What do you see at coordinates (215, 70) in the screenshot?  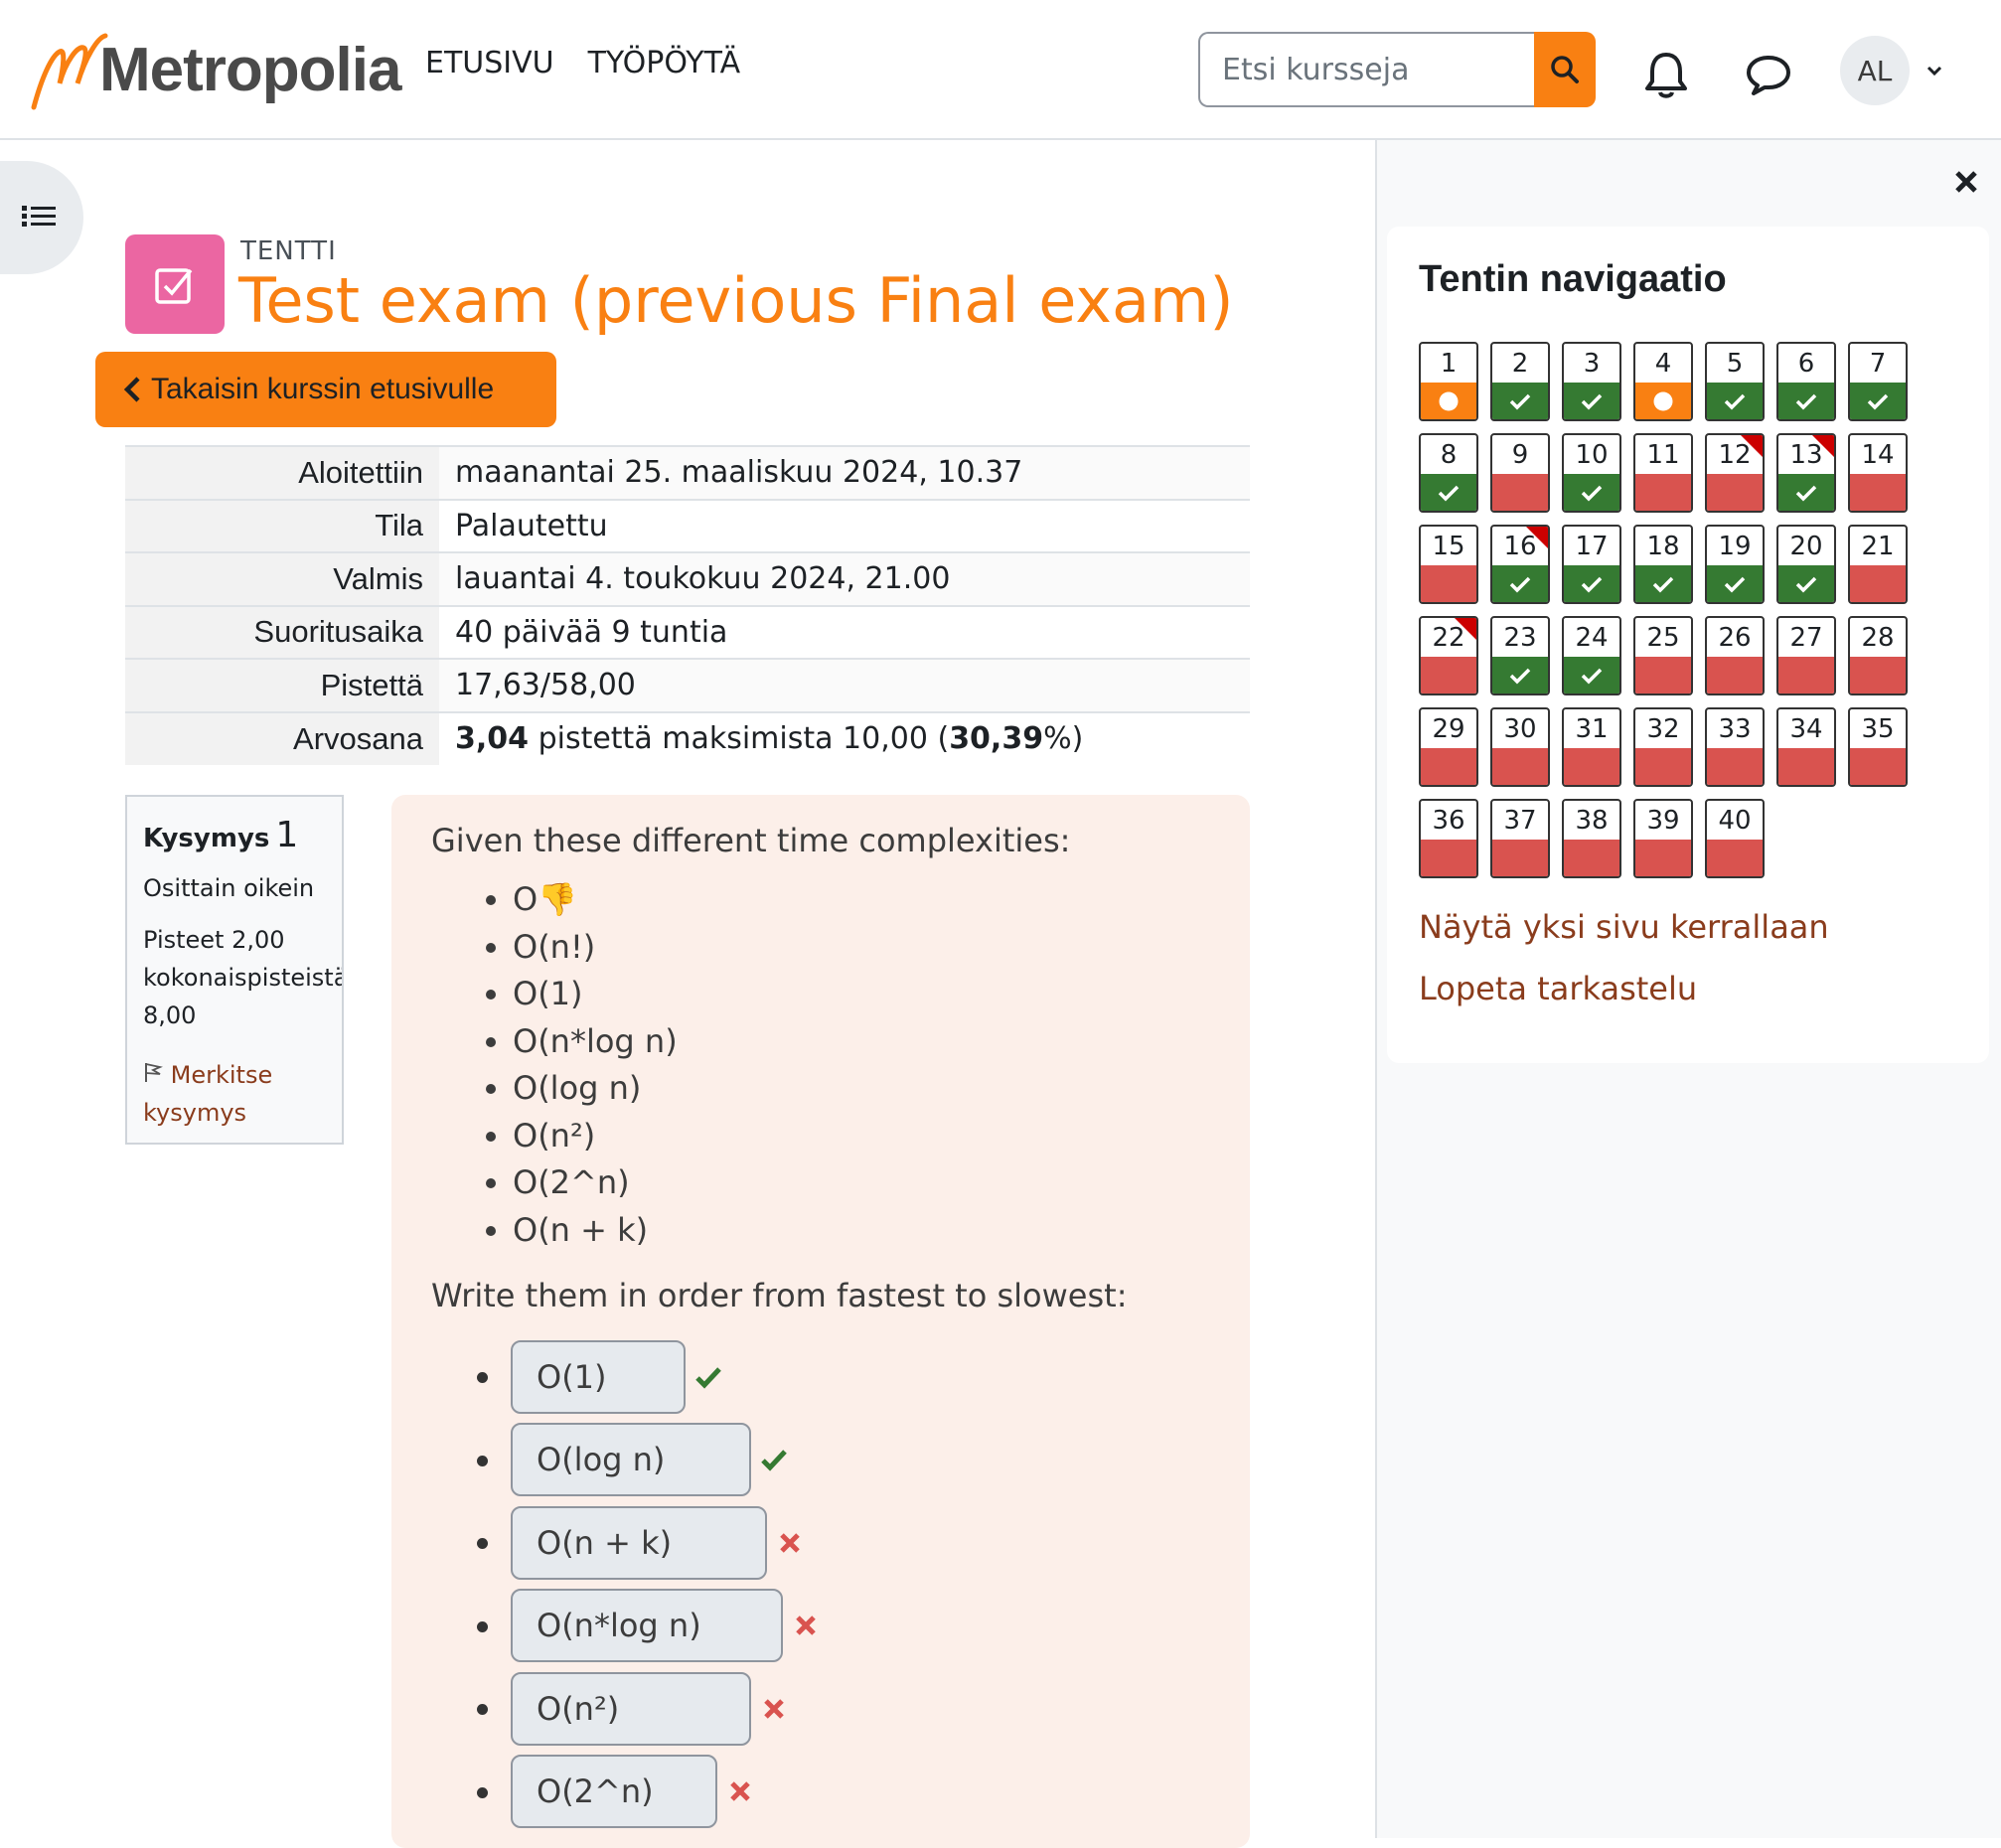 I see `site-logo: Metropolia` at bounding box center [215, 70].